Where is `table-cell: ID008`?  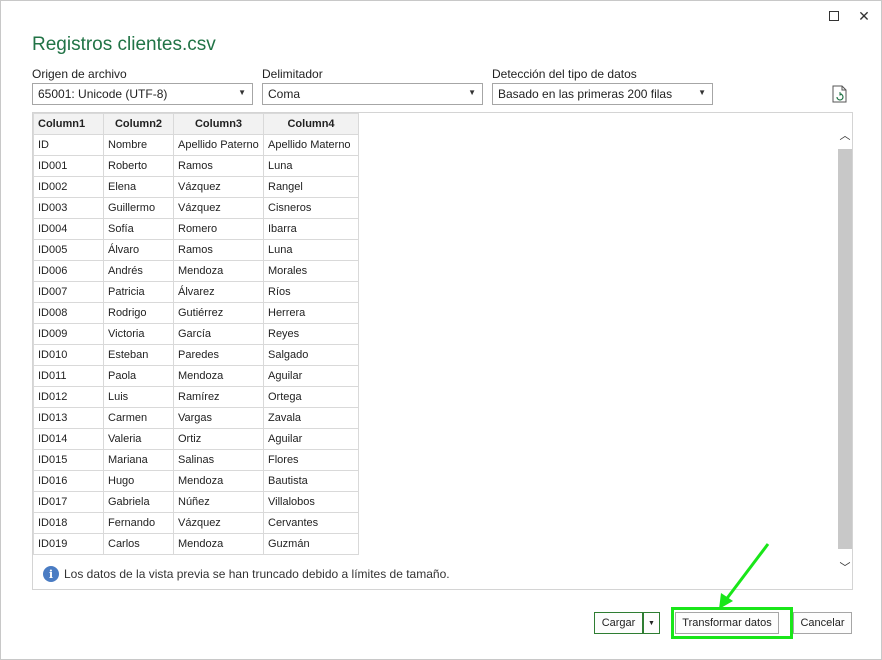 table-cell: ID008 is located at coordinates (68, 313).